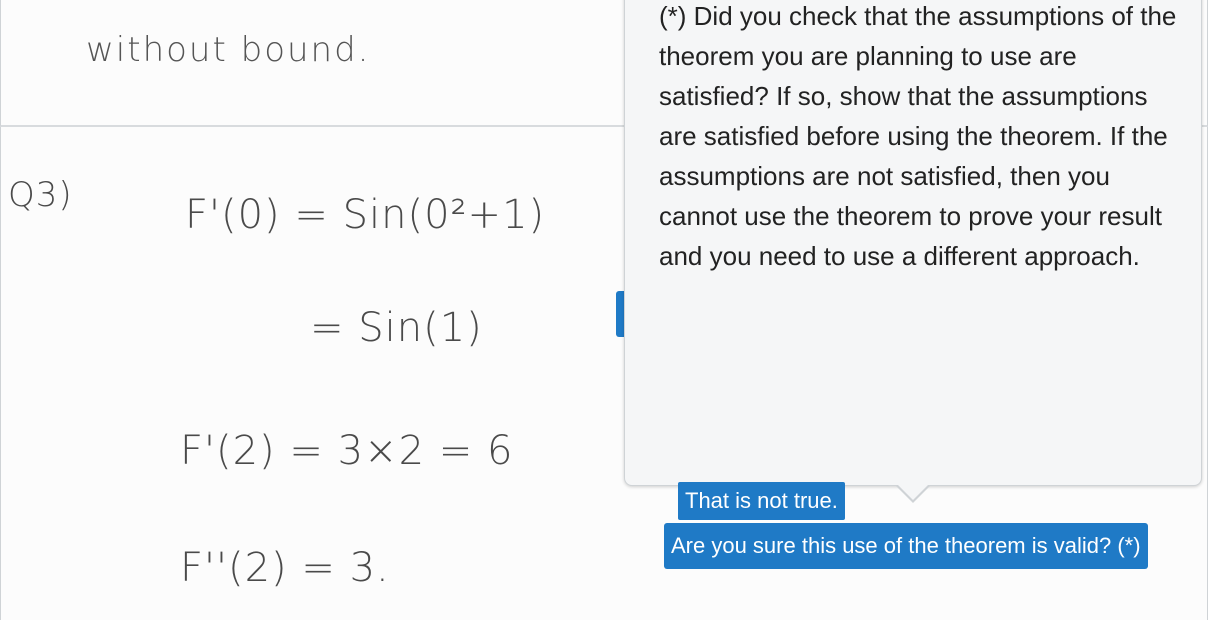 Image resolution: width=1208 pixels, height=620 pixels. Describe the element at coordinates (365, 215) in the screenshot. I see `handwritten-line-1: F'(0) = Sin(0²+1)` at that location.